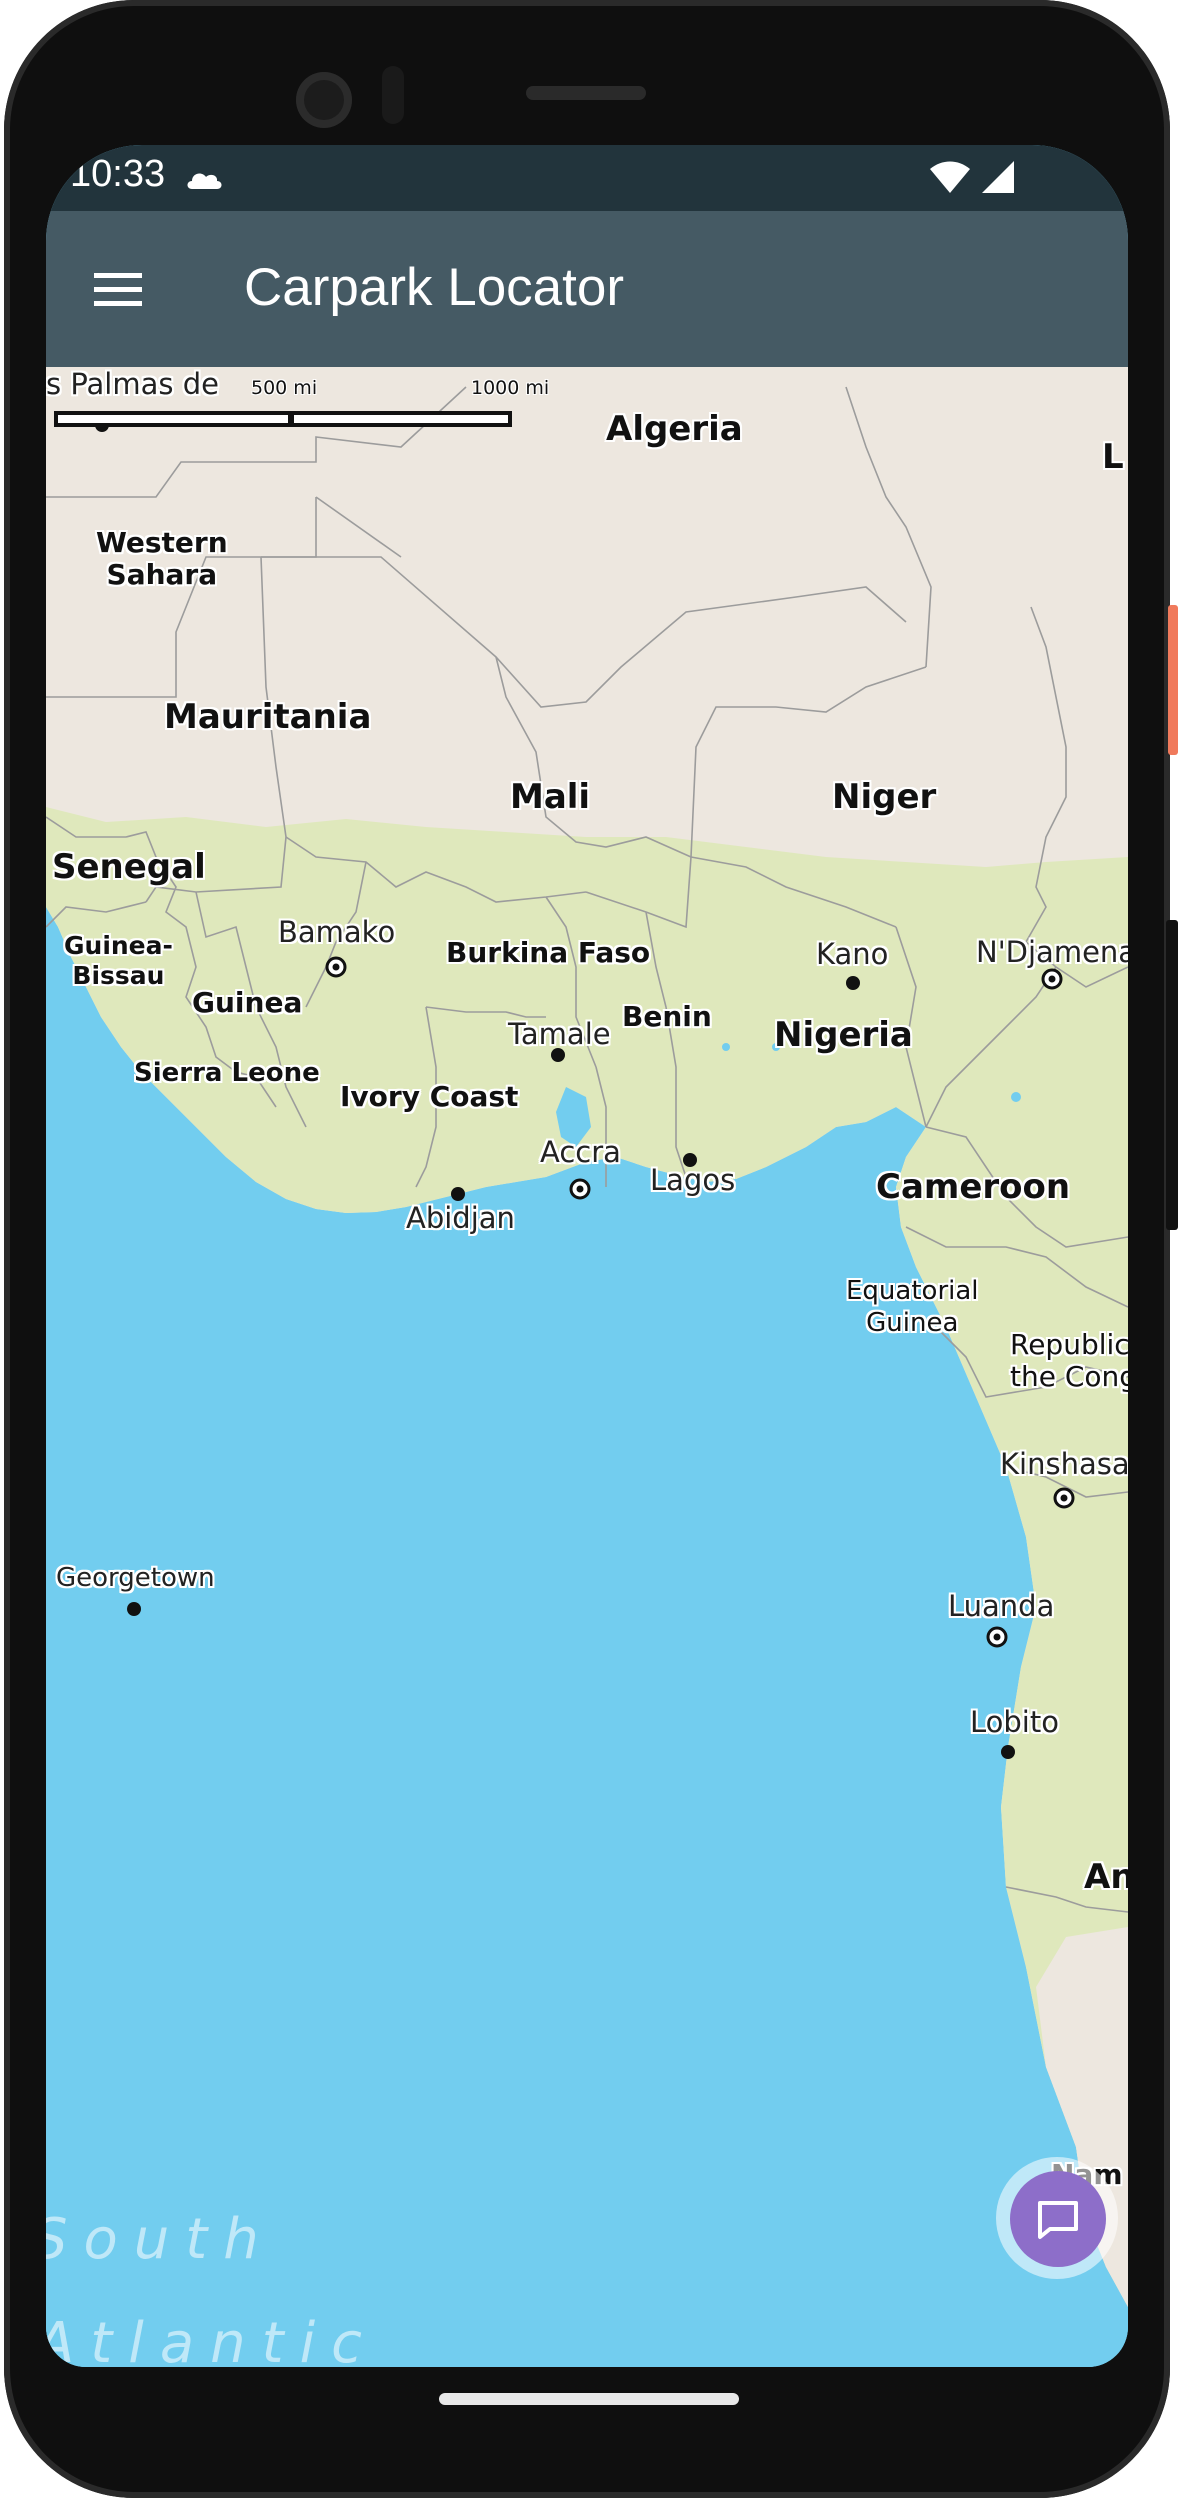 This screenshot has width=1178, height=2498. Describe the element at coordinates (132, 384) in the screenshot. I see `city-label-las-palmas: s Palmas de` at that location.